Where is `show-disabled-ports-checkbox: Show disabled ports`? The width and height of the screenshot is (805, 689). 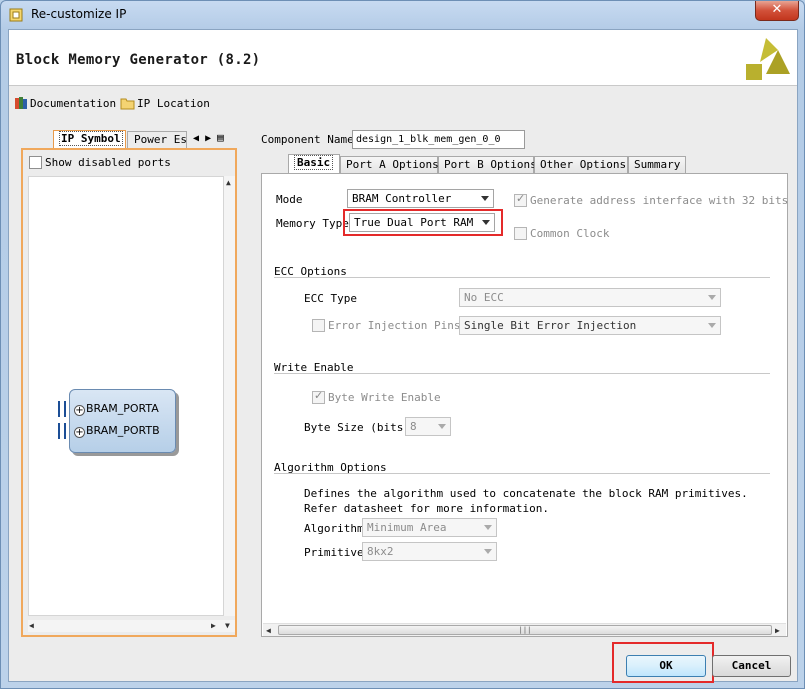 show-disabled-ports-checkbox: Show disabled ports is located at coordinates (100, 162).